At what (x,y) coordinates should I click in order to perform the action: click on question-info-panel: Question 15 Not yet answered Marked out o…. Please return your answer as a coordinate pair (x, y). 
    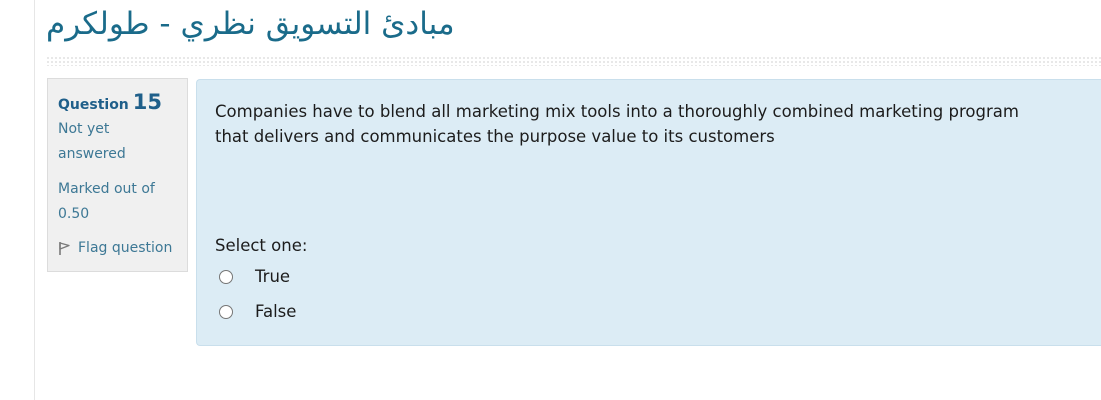
    Looking at the image, I should click on (117, 175).